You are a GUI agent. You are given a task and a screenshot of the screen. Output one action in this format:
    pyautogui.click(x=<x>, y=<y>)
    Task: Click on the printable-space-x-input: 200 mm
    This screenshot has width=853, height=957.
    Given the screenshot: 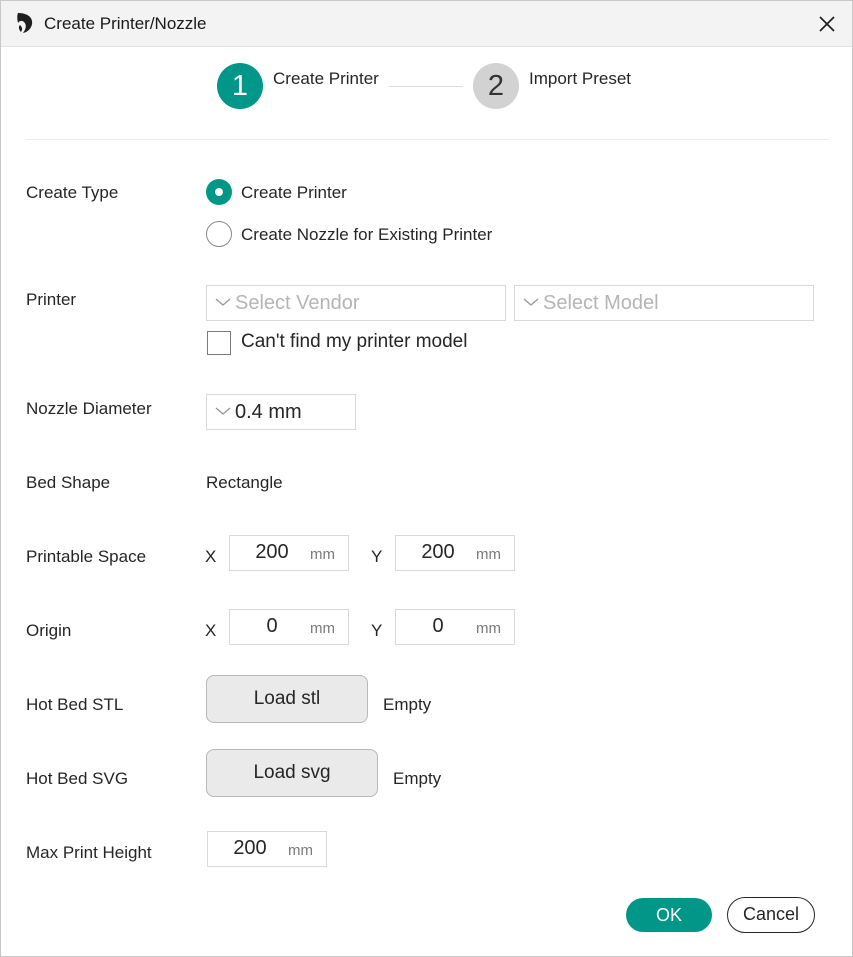 What is the action you would take?
    pyautogui.click(x=289, y=553)
    